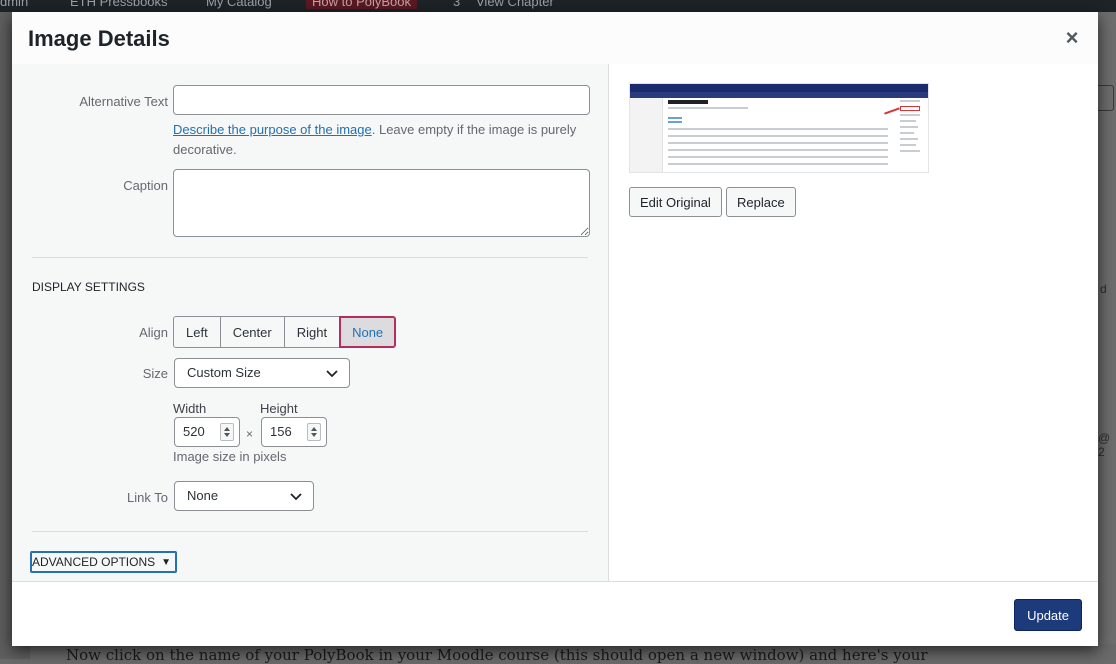 This screenshot has width=1116, height=664. Describe the element at coordinates (675, 202) in the screenshot. I see `edit-original-button: Edit Original` at that location.